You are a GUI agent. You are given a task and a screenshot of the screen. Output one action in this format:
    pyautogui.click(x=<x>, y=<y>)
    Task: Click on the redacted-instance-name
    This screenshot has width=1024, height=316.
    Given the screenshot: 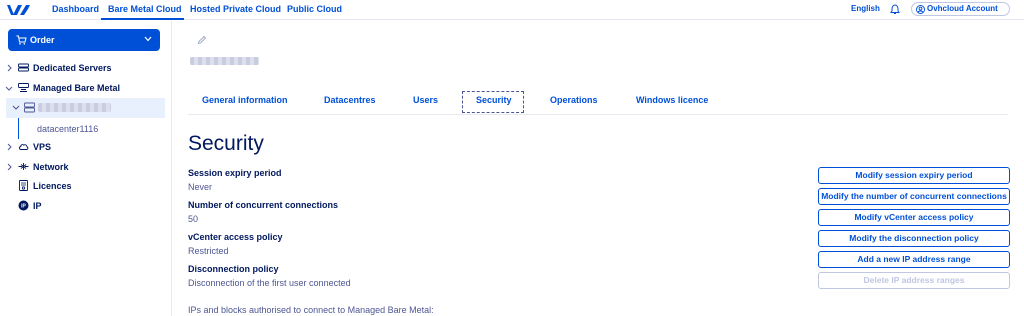 What is the action you would take?
    pyautogui.click(x=74, y=107)
    